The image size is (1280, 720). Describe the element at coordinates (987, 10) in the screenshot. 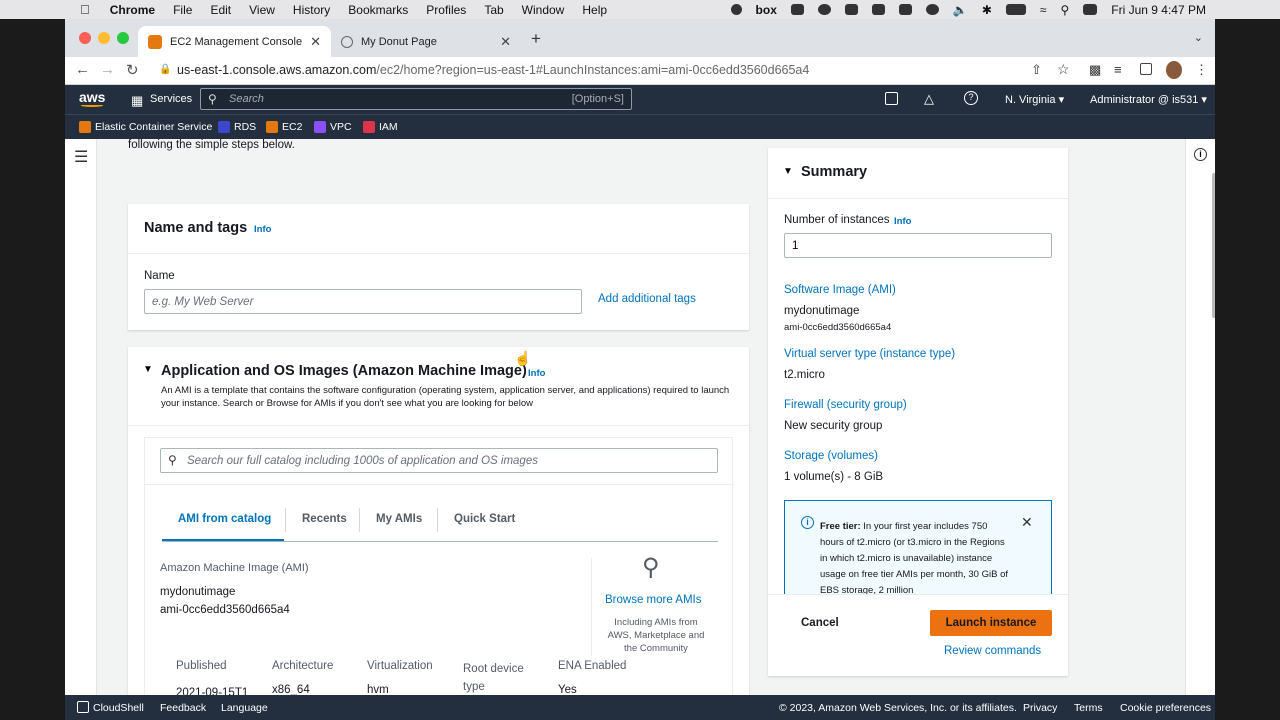

I see `bluetooth-icon: ✱` at that location.